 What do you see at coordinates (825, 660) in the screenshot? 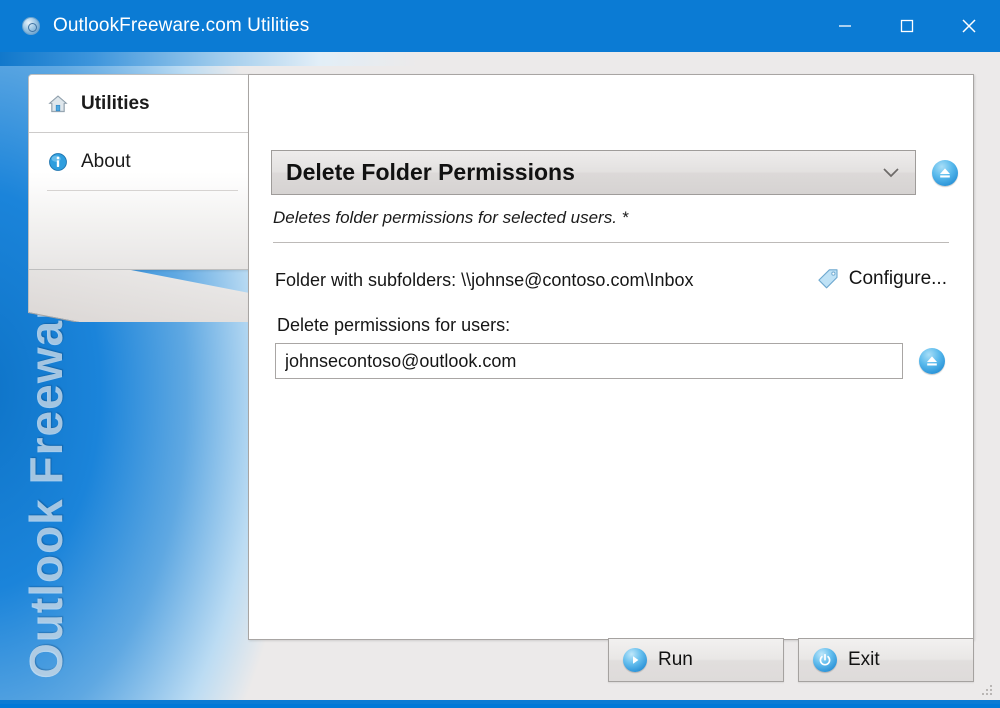
I see `power-icon` at bounding box center [825, 660].